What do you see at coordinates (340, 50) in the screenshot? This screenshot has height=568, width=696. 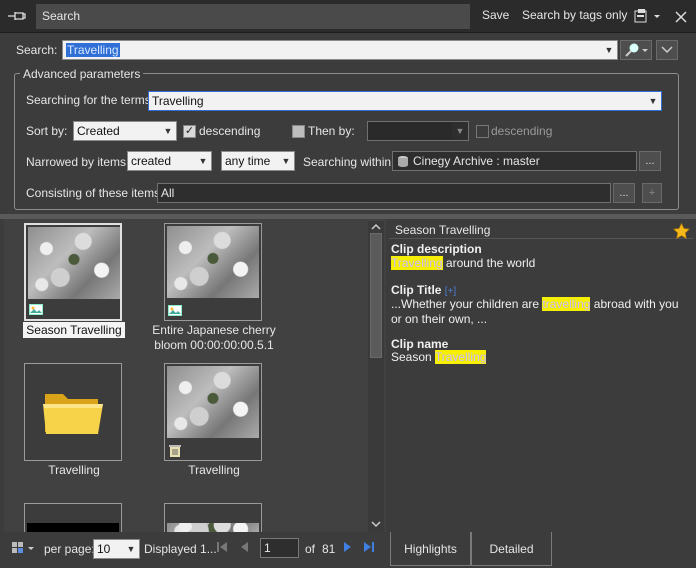 I see `search-input: Travelling ▼` at bounding box center [340, 50].